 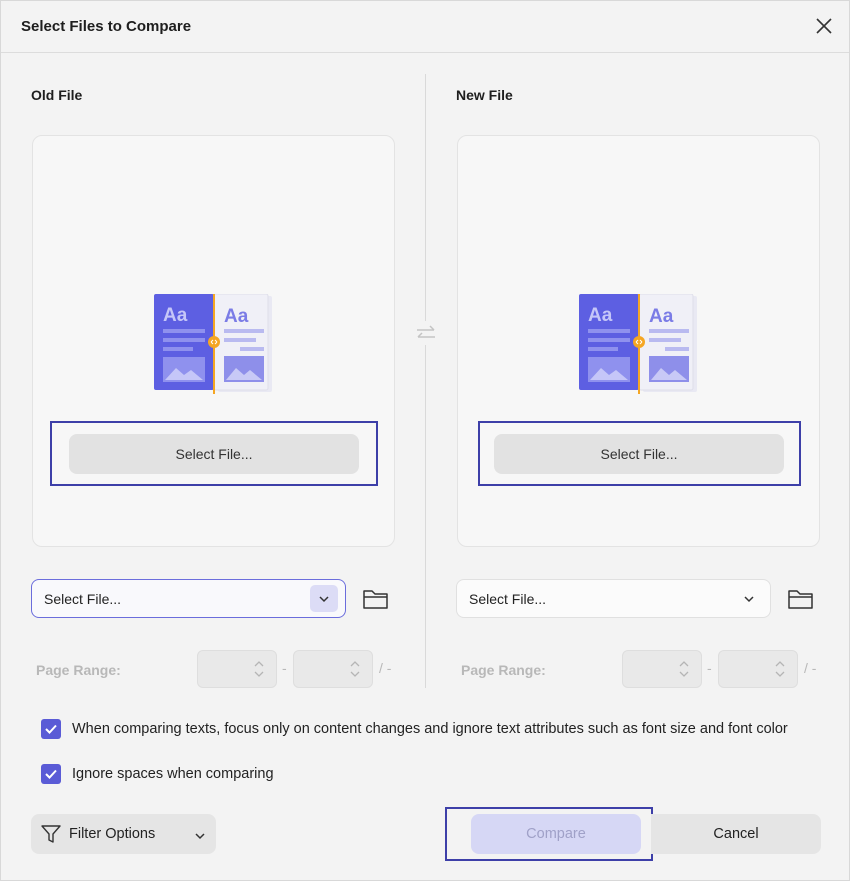 I want to click on new-file-heading: New File, so click(x=484, y=95).